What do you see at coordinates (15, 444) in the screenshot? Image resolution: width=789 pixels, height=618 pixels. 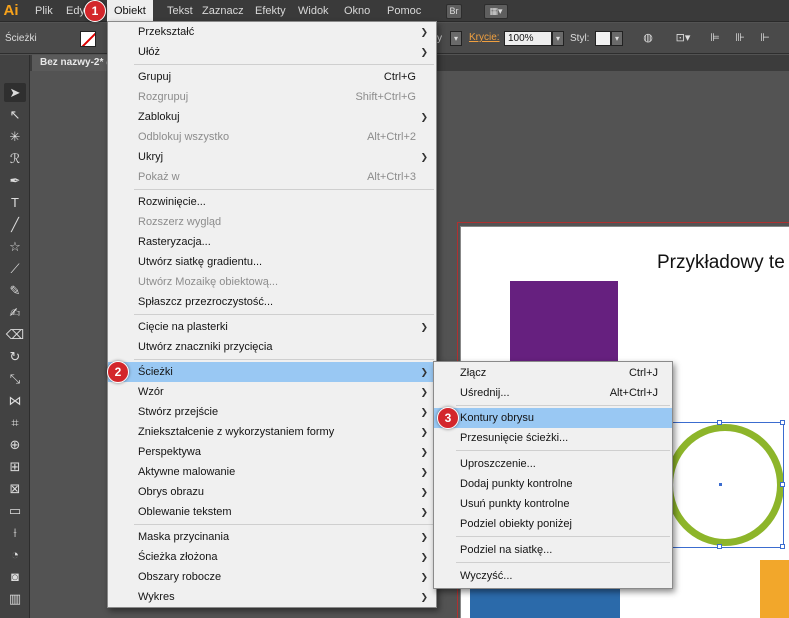 I see `shape-builder-tool-icon: ⊕` at bounding box center [15, 444].